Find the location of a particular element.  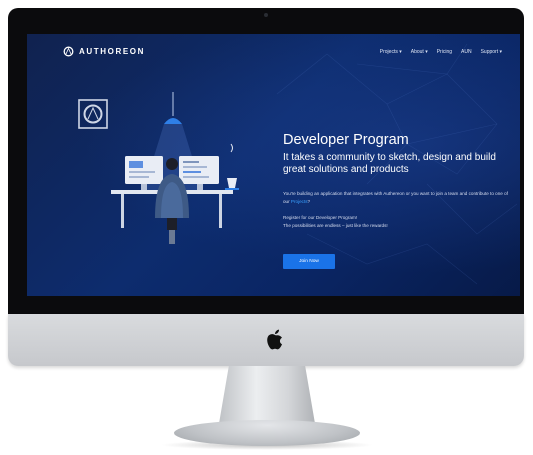

wall-frame-logo is located at coordinates (93, 114).